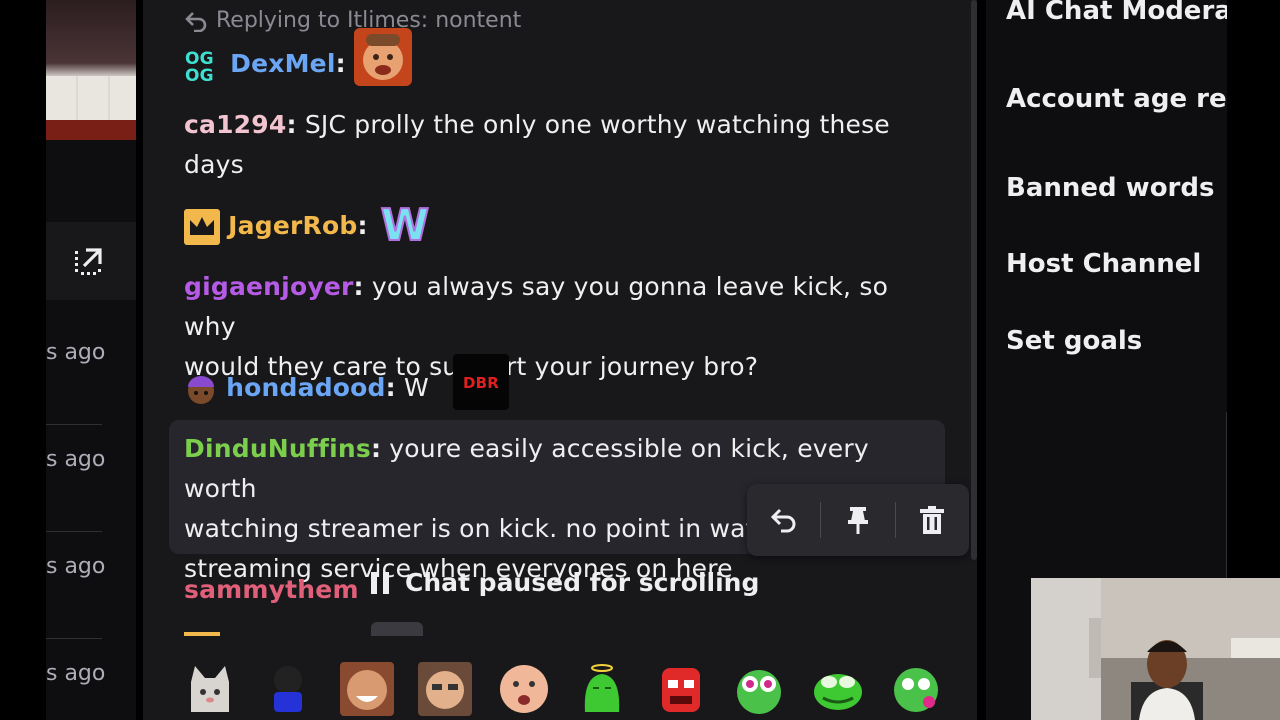 The width and height of the screenshot is (1280, 720). I want to click on chat-paused-banner: Chat paused for scrolling, so click(564, 582).